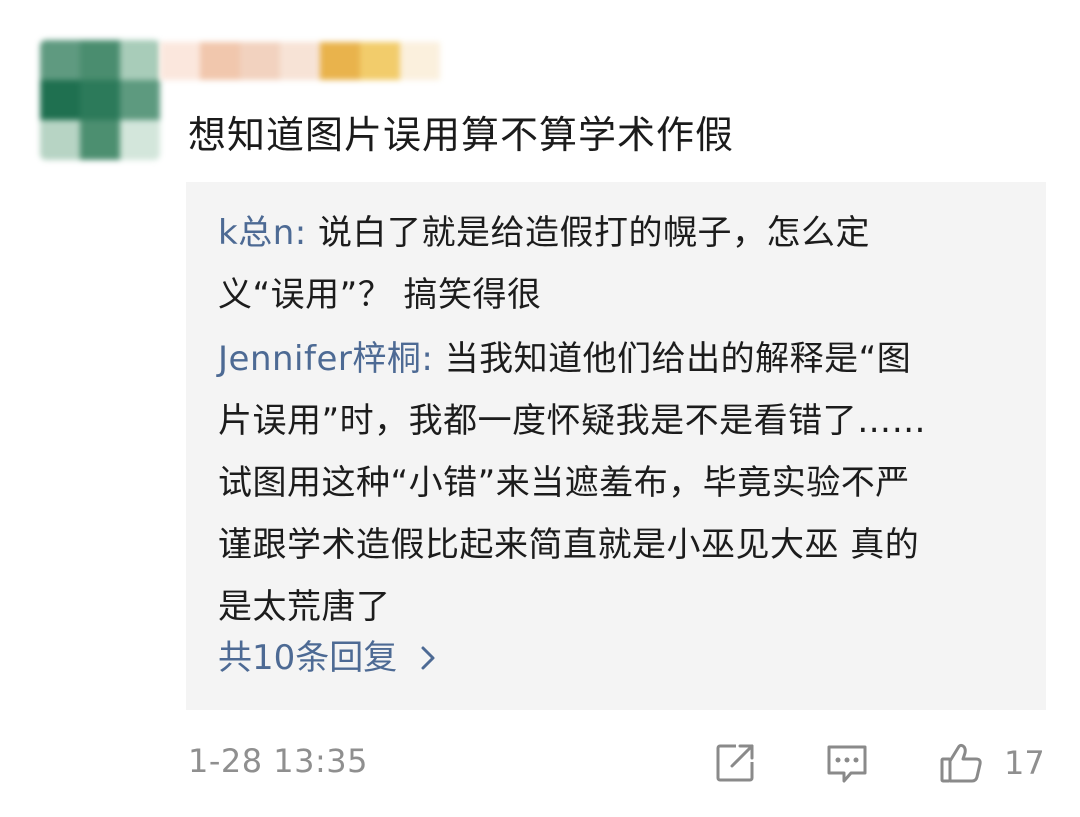 The width and height of the screenshot is (1080, 817). I want to click on reply-text: 义“误用”？ 搞笑得很, so click(380, 295).